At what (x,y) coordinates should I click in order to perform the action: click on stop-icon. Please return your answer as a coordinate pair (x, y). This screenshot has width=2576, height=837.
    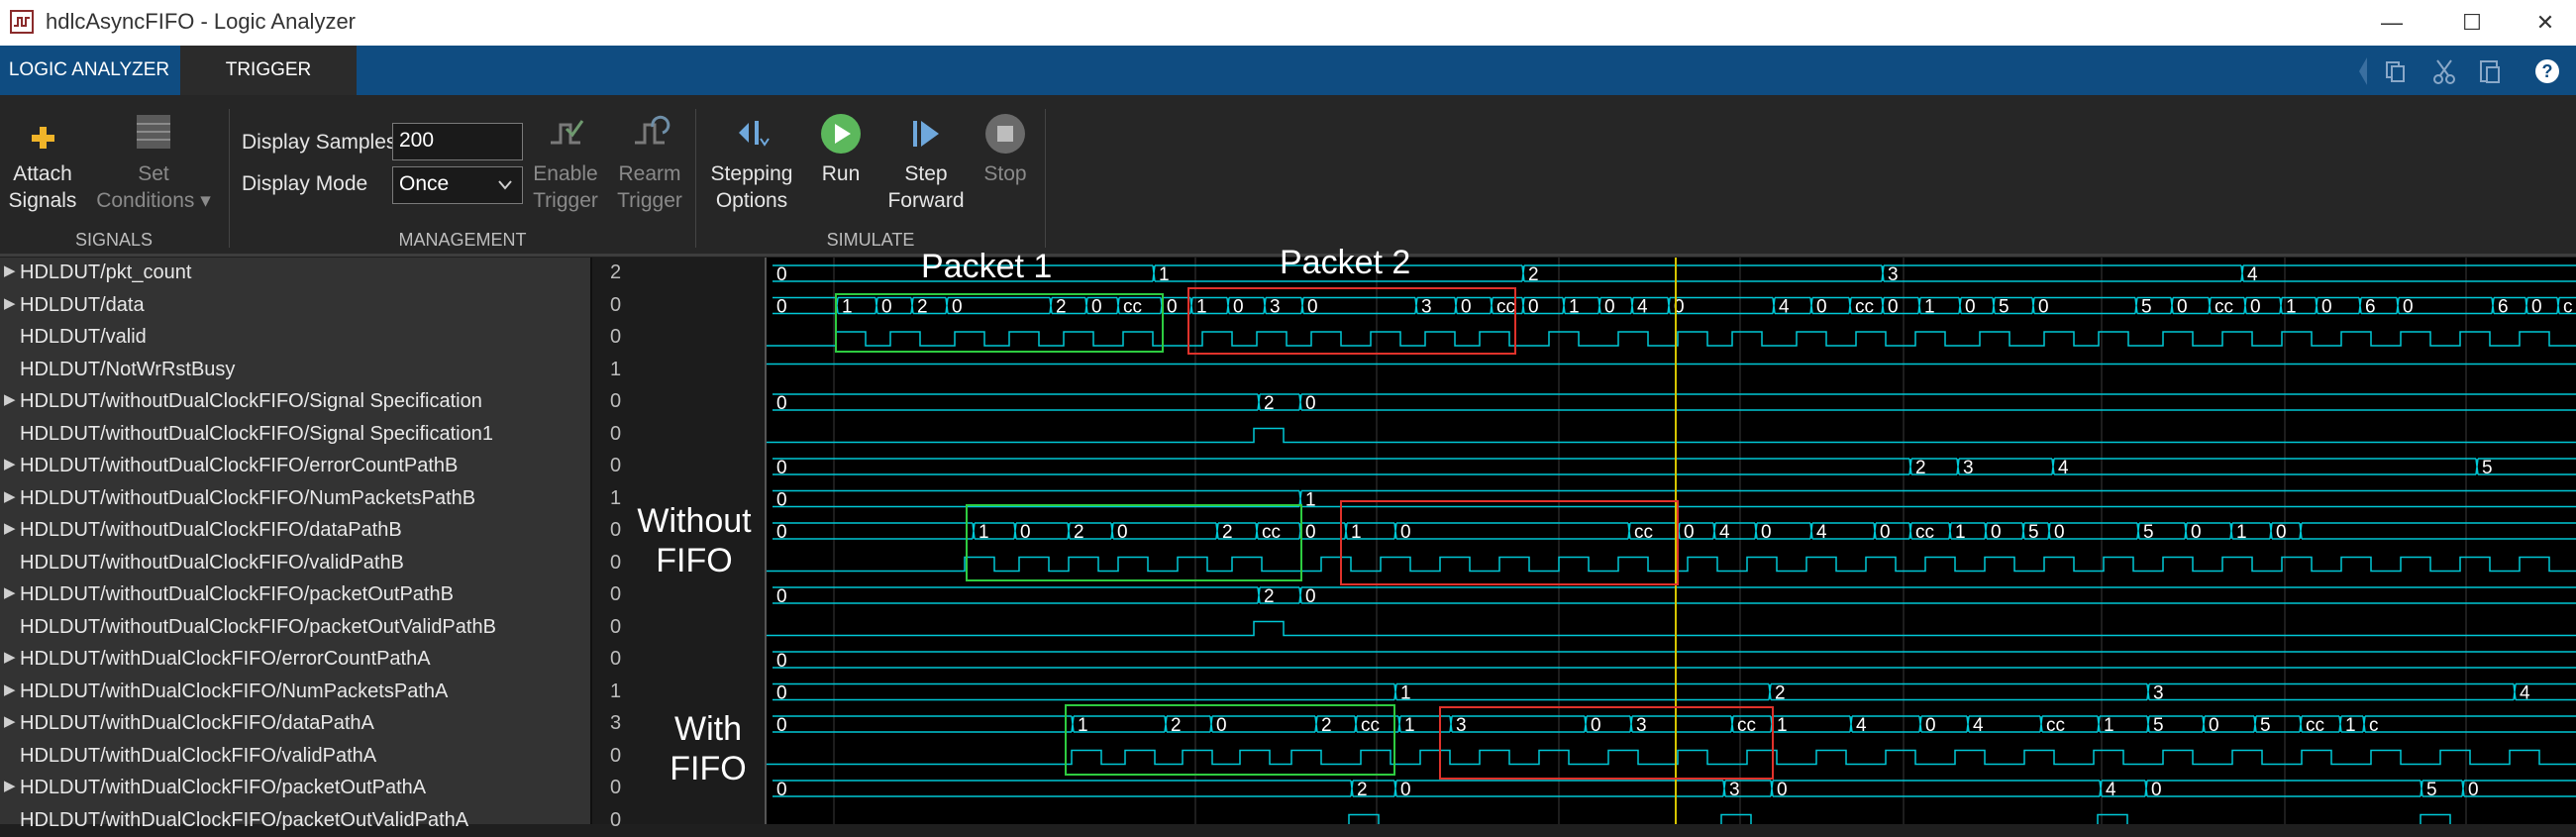
    Looking at the image, I should click on (1005, 134).